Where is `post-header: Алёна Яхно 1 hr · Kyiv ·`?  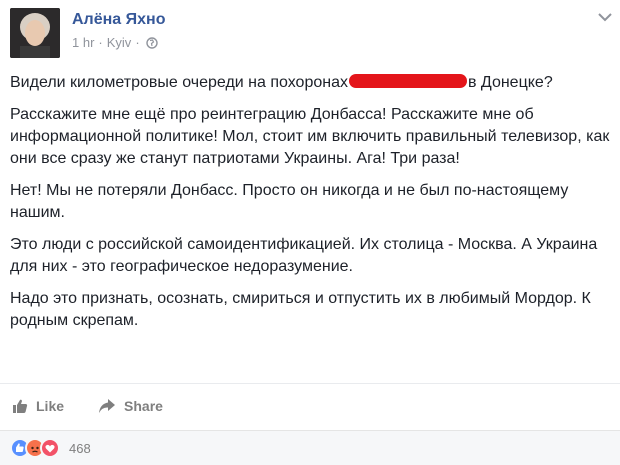 post-header: Алёна Яхно 1 hr · Kyiv · is located at coordinates (87, 33).